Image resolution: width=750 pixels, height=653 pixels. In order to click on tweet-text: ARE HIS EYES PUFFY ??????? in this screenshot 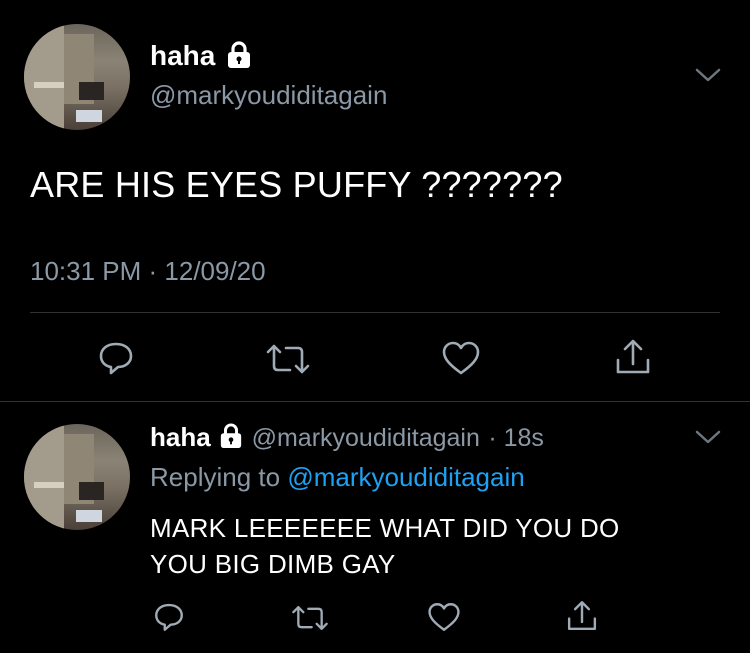, I will do `click(296, 184)`.